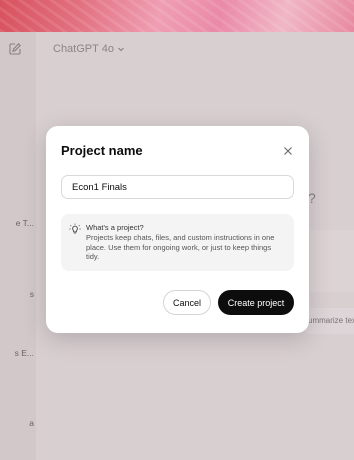  Describe the element at coordinates (330, 261) in the screenshot. I see `suggestion-card` at that location.